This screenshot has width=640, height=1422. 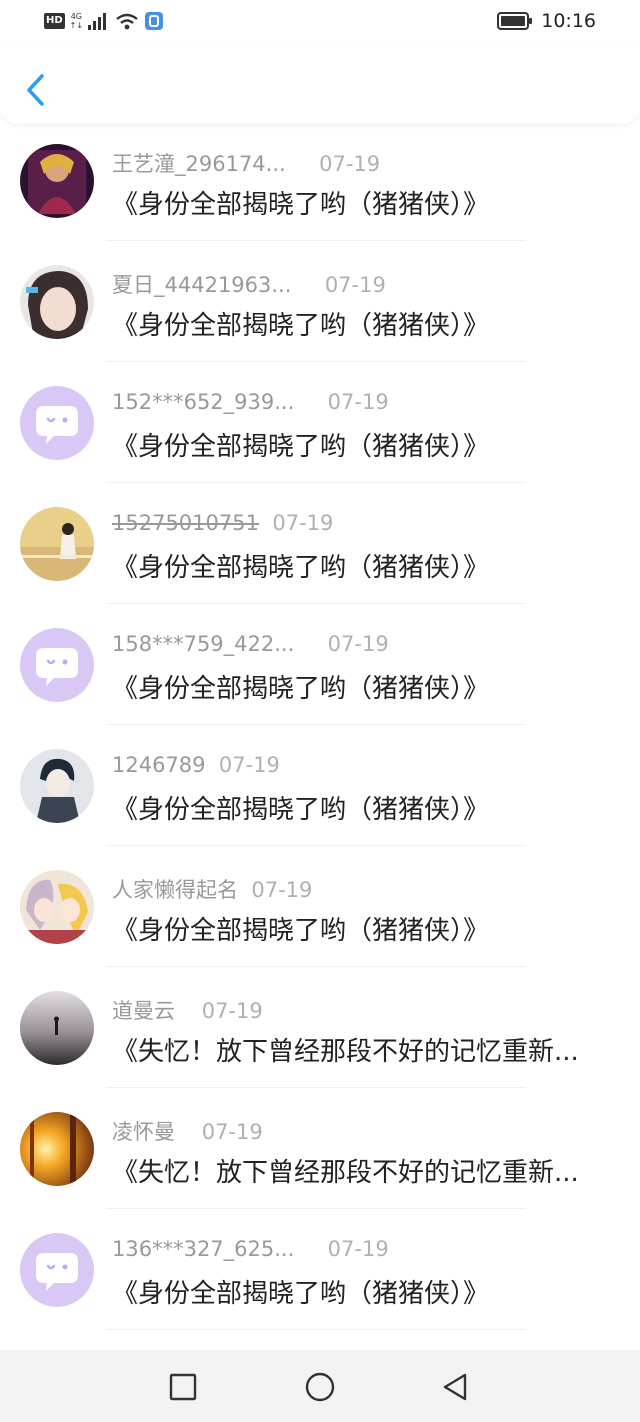 I want to click on message-meta: 夏日_44421963... 07-19, so click(x=249, y=284).